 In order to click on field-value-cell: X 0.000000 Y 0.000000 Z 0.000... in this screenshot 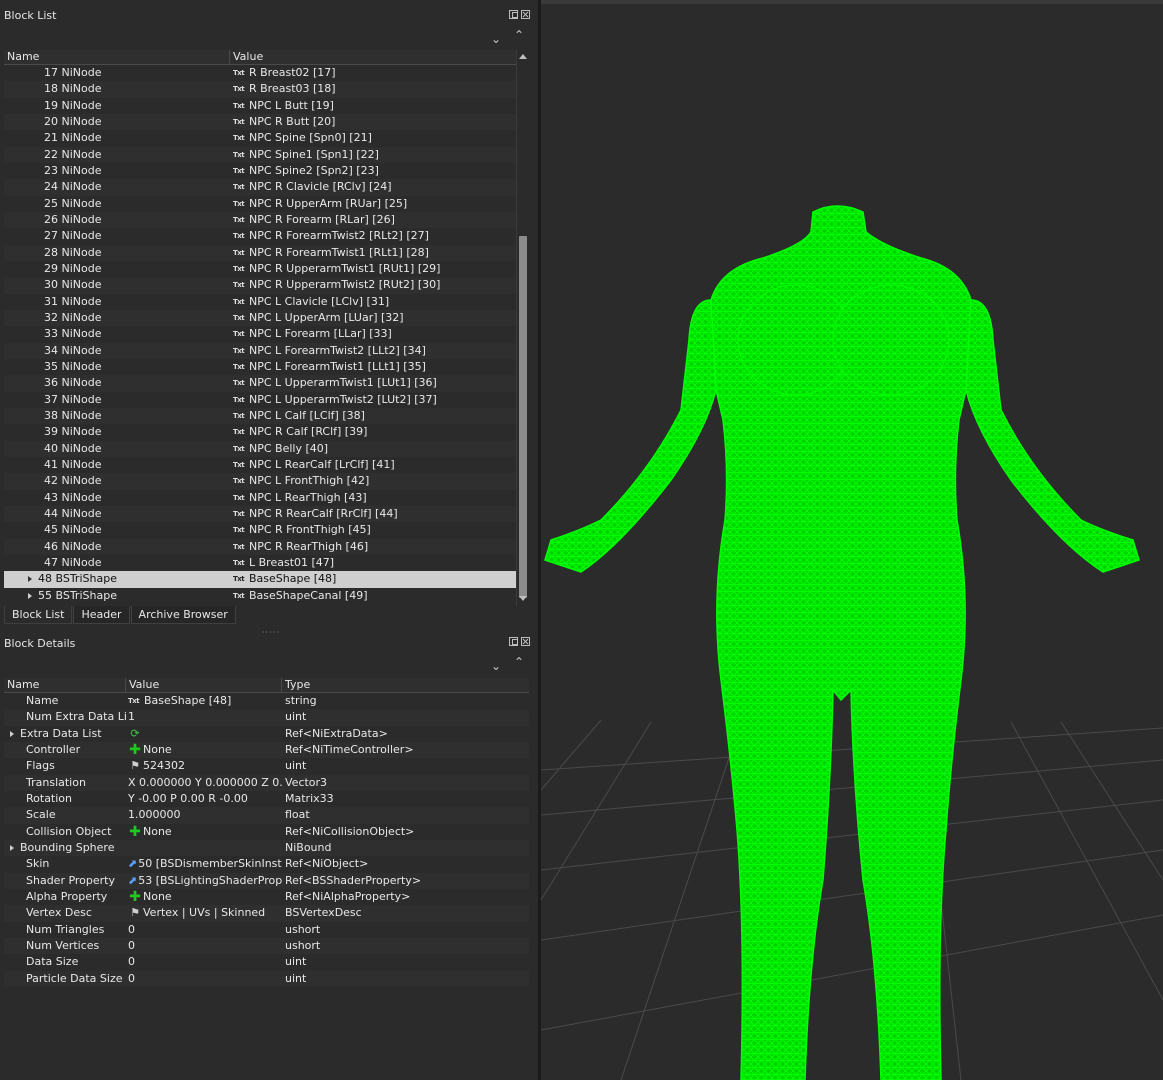, I will do `click(204, 783)`.